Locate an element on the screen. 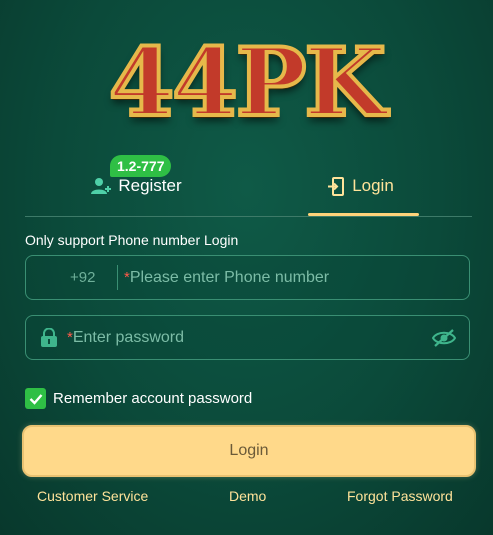 This screenshot has width=493, height=535. customer-service-link: Customer Service is located at coordinates (92, 496).